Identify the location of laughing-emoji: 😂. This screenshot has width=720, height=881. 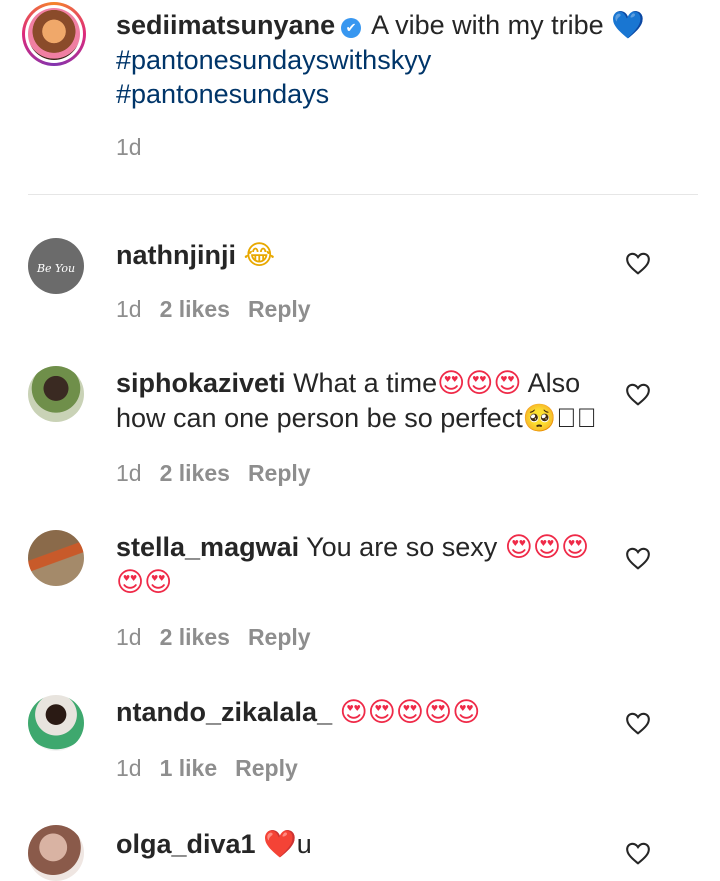
(259, 255).